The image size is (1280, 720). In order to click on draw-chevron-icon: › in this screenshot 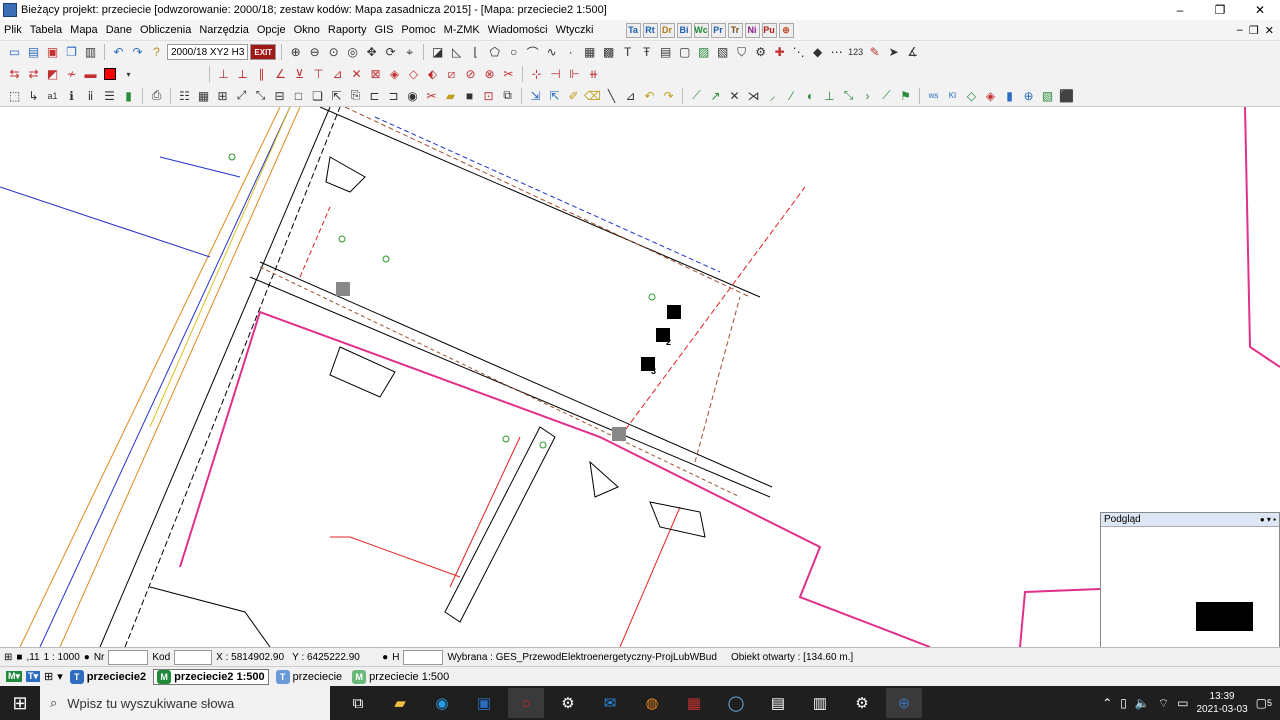, I will do `click(867, 95)`.